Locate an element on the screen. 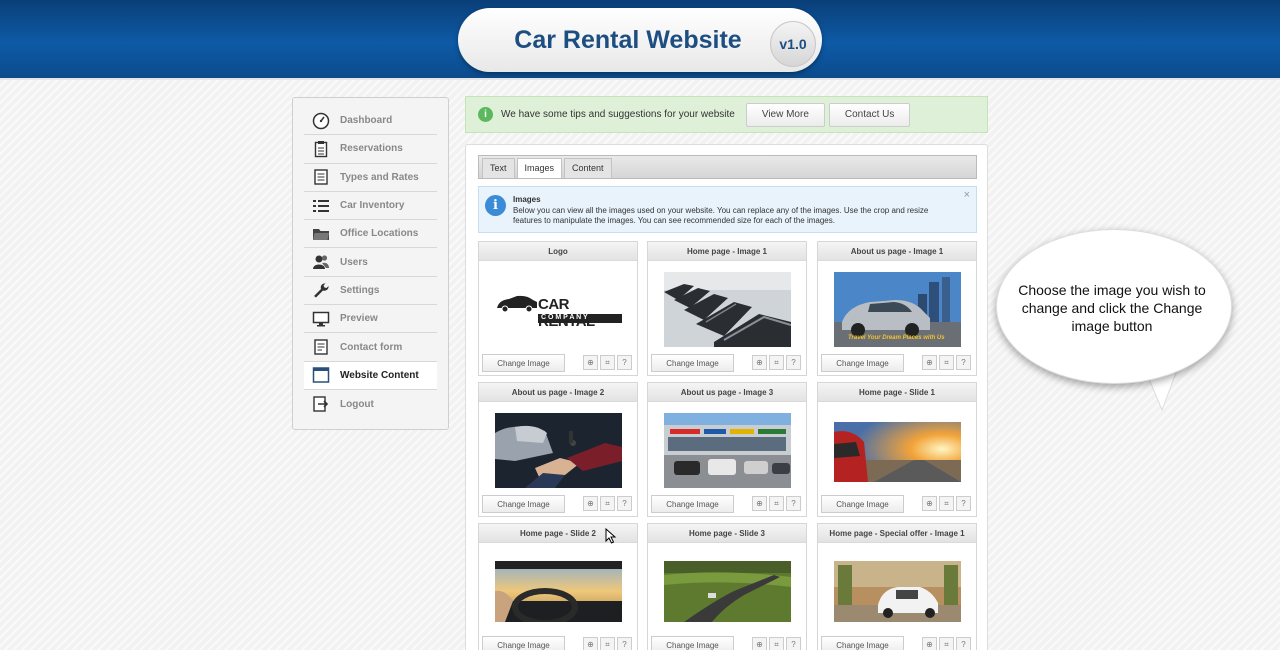 The image size is (1280, 650). sidebar-item-types-and-rates: Types and Rates is located at coordinates (370, 178).